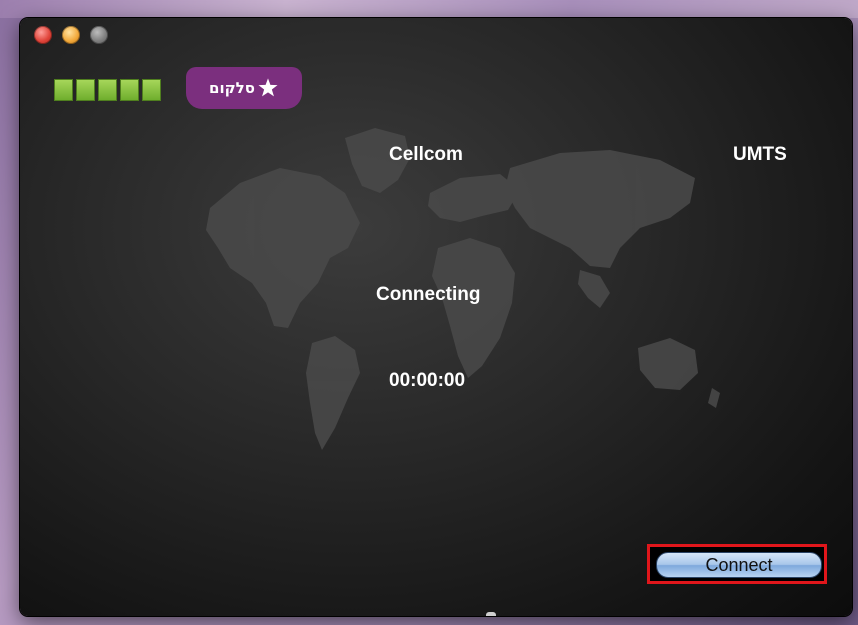 Image resolution: width=858 pixels, height=625 pixels. What do you see at coordinates (71, 35) in the screenshot?
I see `minimize-window-button` at bounding box center [71, 35].